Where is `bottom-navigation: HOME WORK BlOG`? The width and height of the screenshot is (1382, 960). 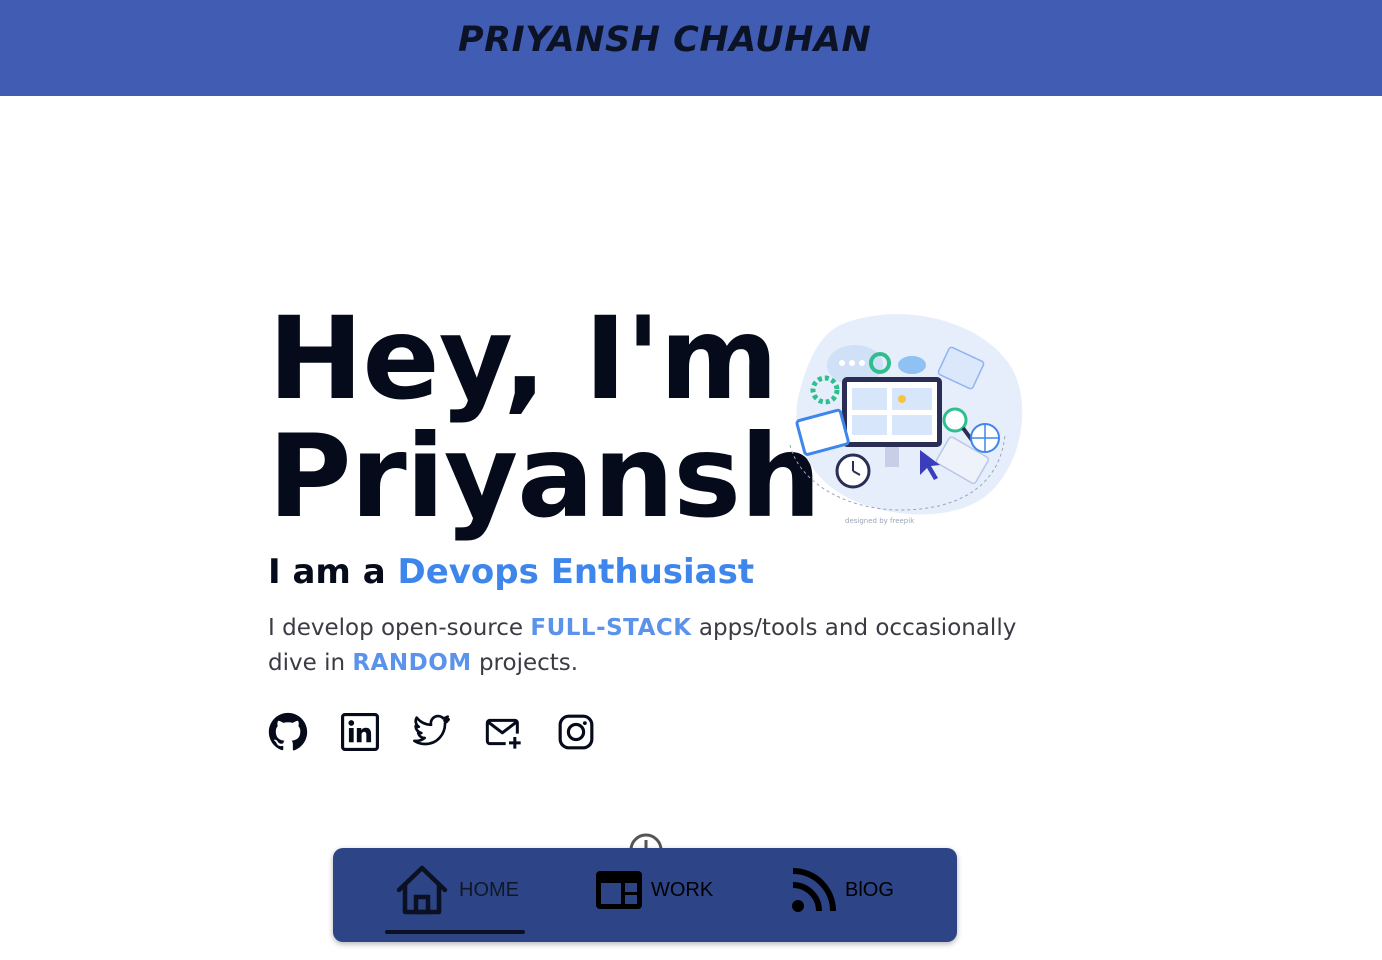 bottom-navigation: HOME WORK BlOG is located at coordinates (645, 895).